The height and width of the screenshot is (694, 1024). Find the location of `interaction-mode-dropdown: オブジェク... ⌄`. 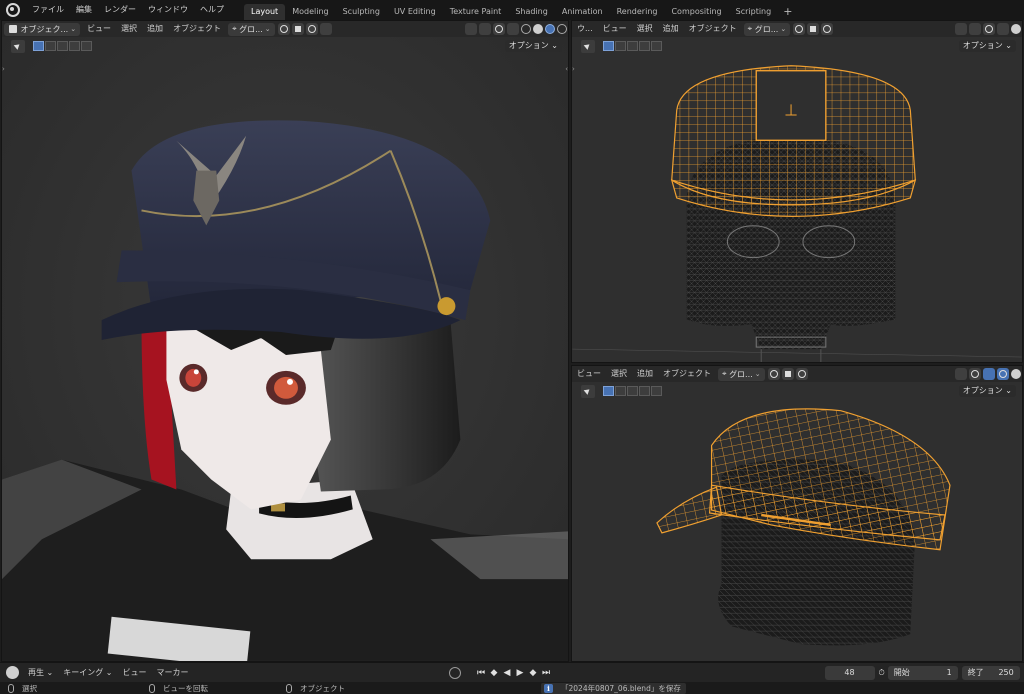

interaction-mode-dropdown: オブジェク... ⌄ is located at coordinates (42, 29).